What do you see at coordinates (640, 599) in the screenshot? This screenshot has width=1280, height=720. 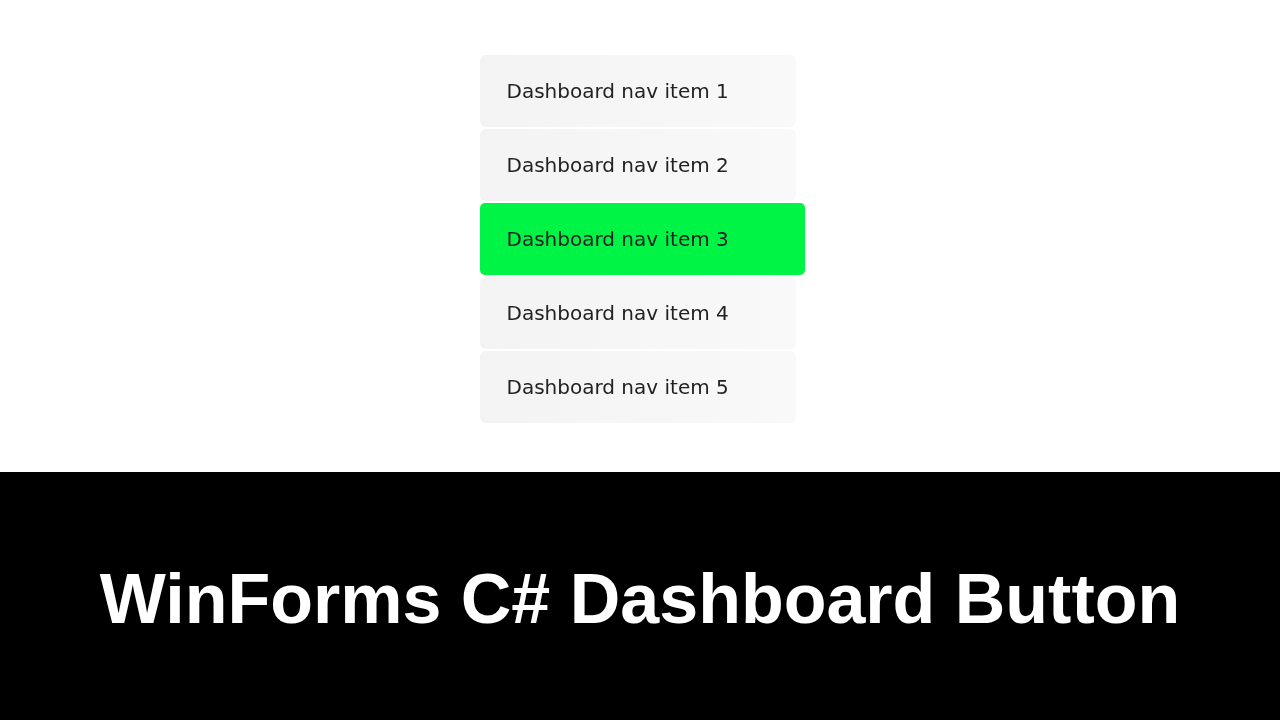 I see `banner-title: WinForms C# Dashboard Button` at bounding box center [640, 599].